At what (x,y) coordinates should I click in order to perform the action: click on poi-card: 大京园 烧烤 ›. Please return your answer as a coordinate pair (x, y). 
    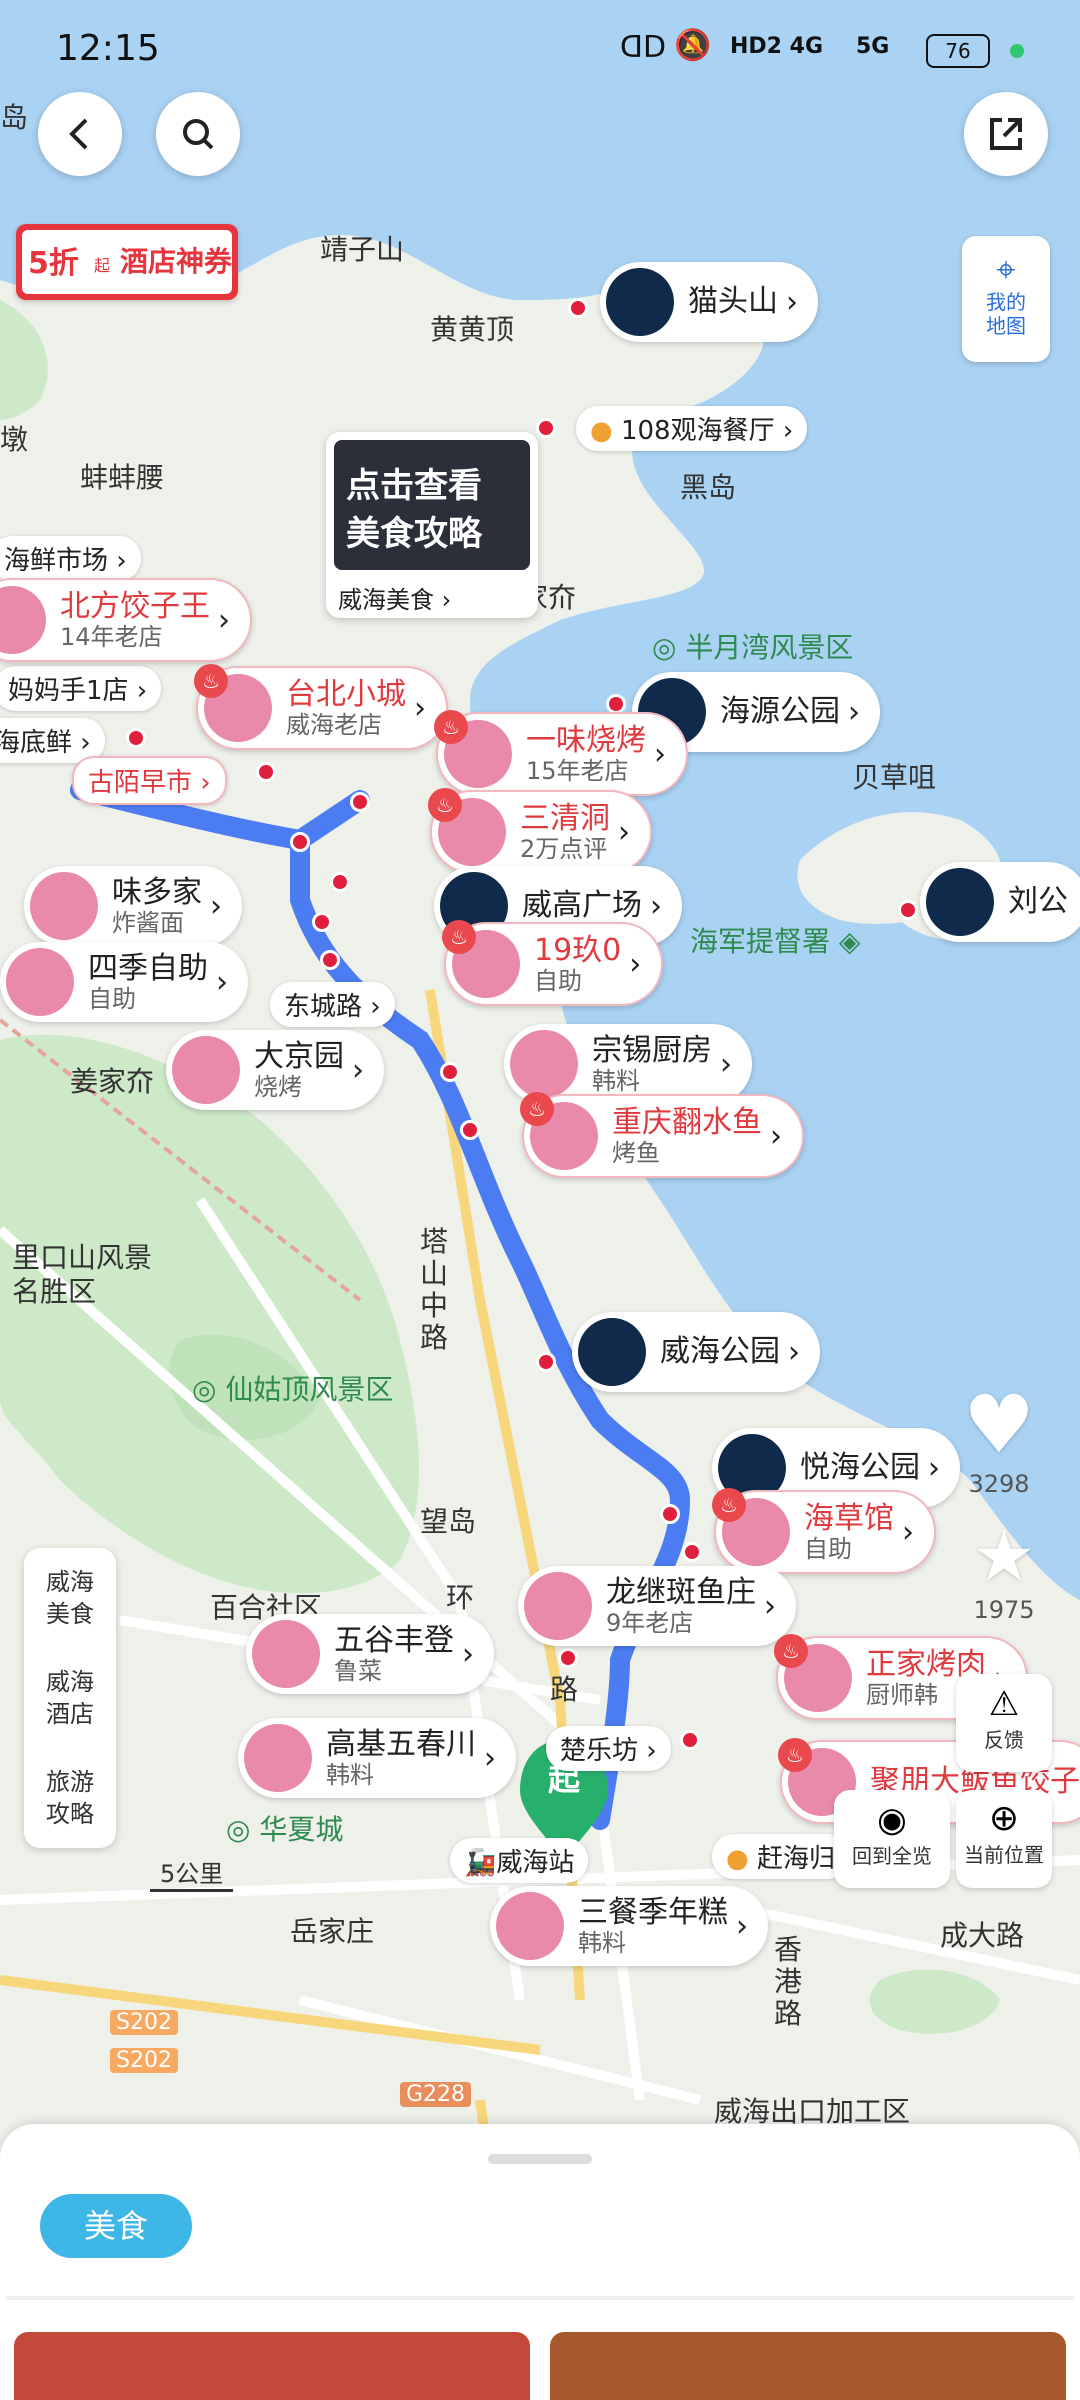
    Looking at the image, I should click on (275, 1070).